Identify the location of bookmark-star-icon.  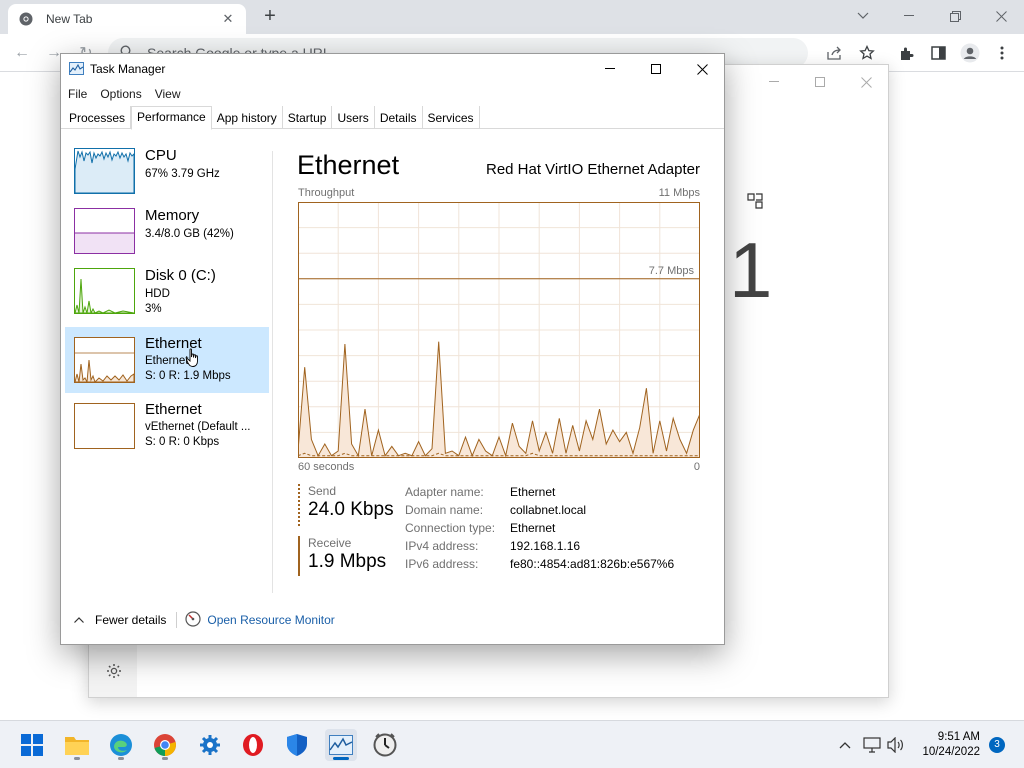
(867, 53).